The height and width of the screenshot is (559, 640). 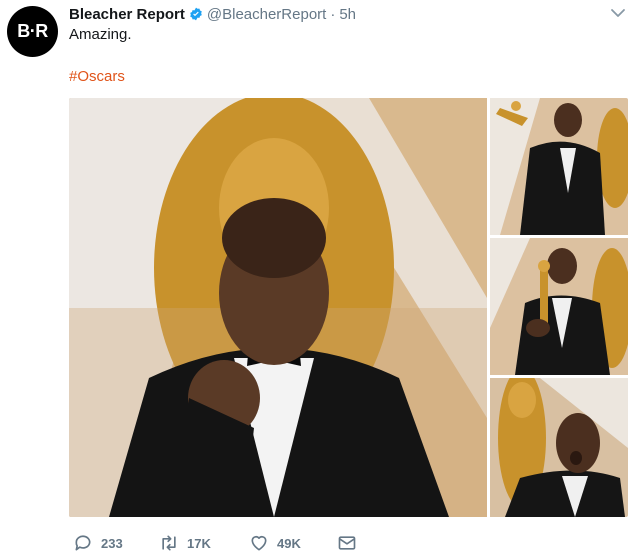 What do you see at coordinates (97, 77) in the screenshot?
I see `hashtag-link: #Oscars` at bounding box center [97, 77].